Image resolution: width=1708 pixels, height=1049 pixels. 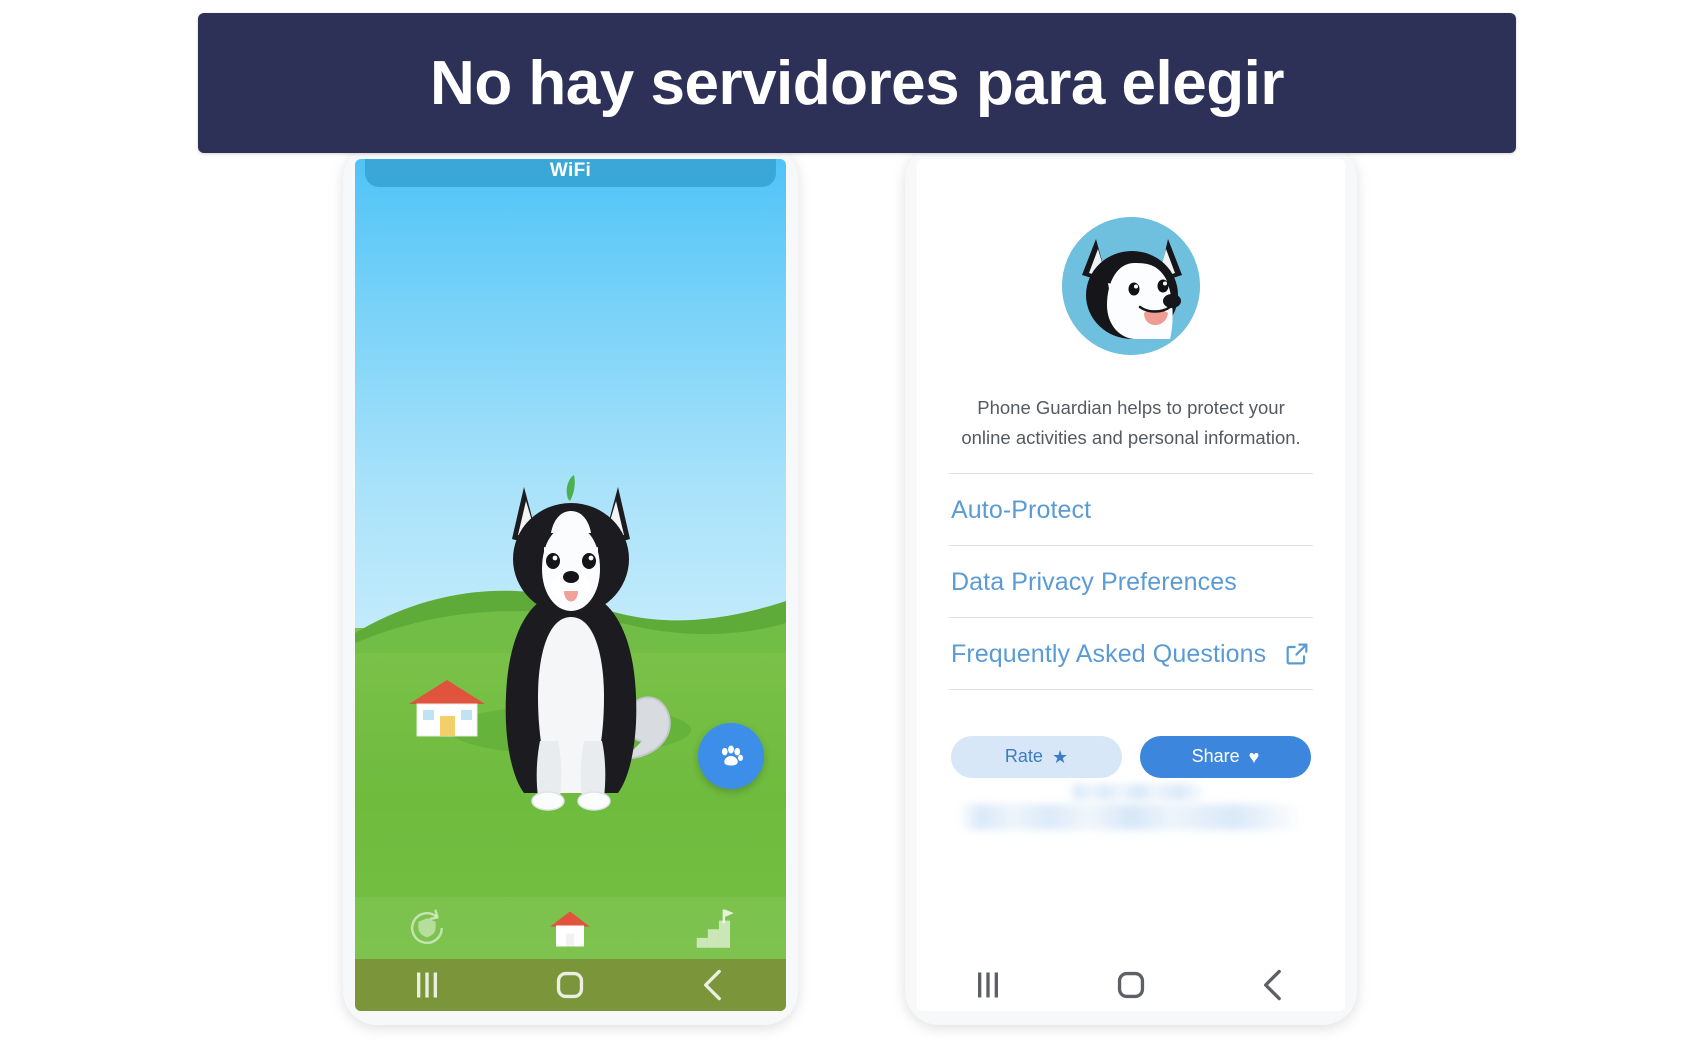 I want to click on wifi-status-card: WiFi ▾, so click(x=570, y=173).